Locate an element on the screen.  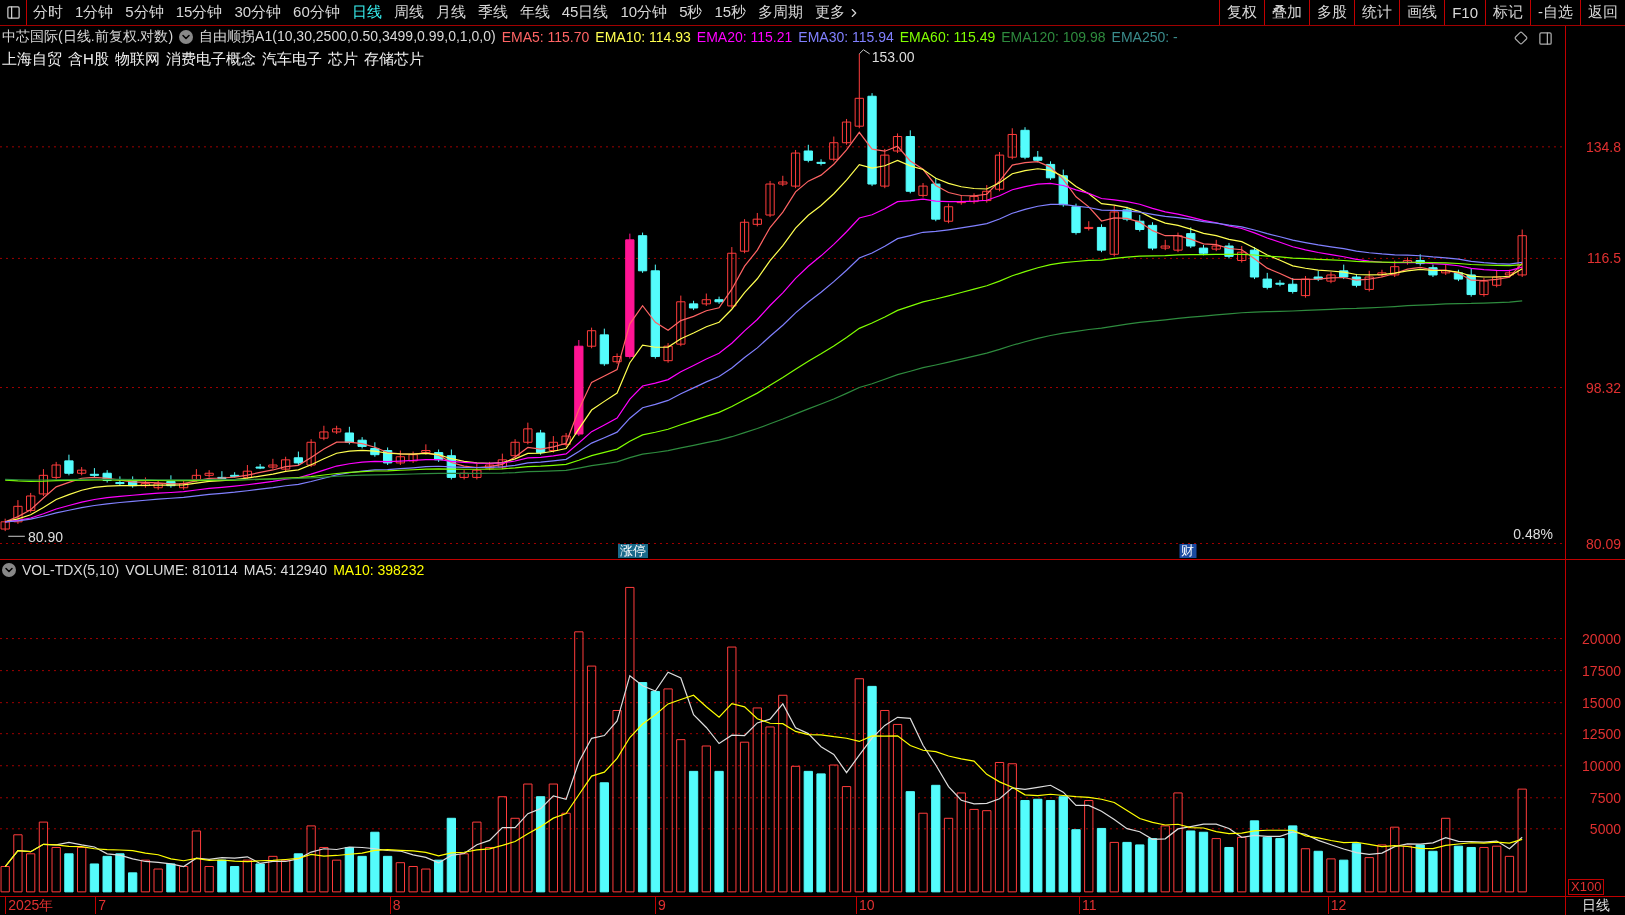
volume-reading: MA5: 412940 is located at coordinates (285, 570).